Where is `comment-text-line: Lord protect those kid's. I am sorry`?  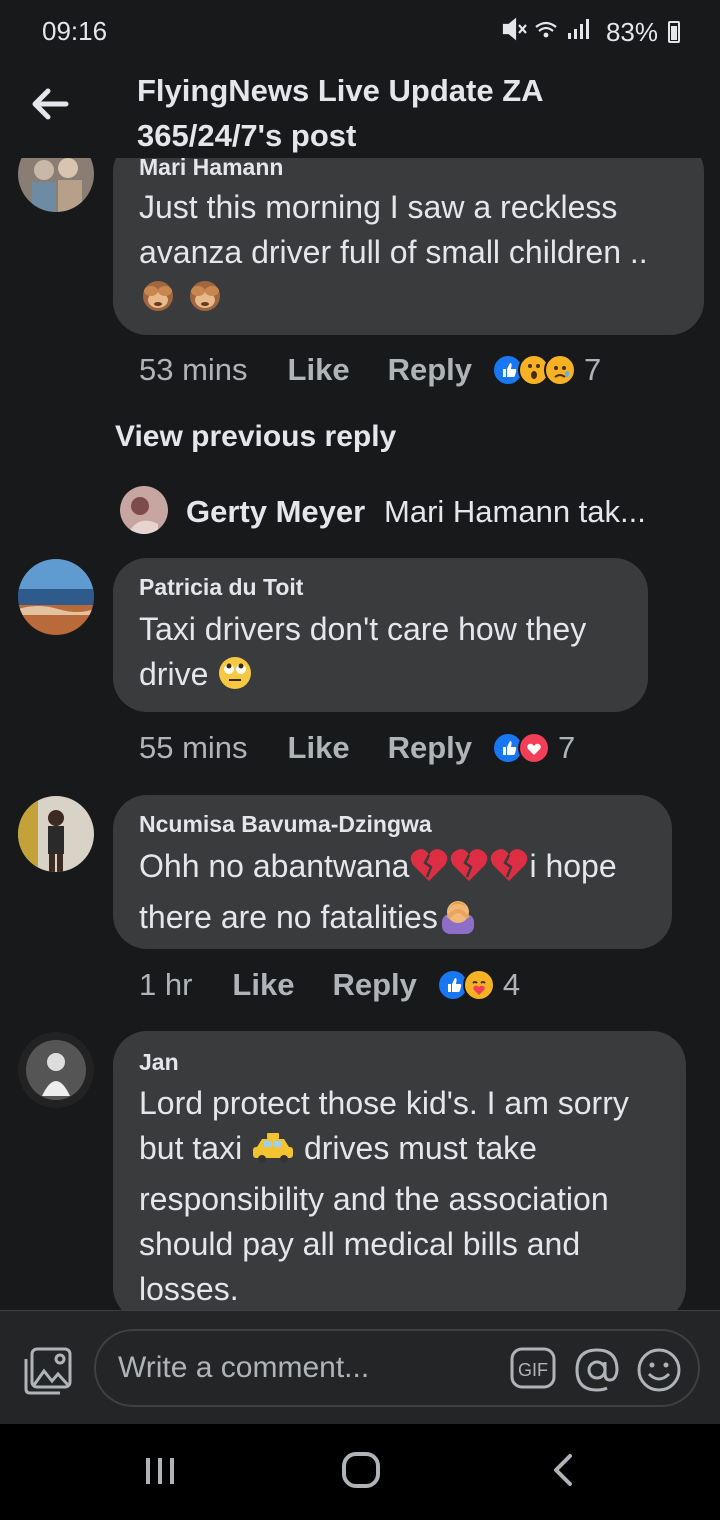
comment-text-line: Lord protect those kid's. I am sorry is located at coordinates (384, 1103).